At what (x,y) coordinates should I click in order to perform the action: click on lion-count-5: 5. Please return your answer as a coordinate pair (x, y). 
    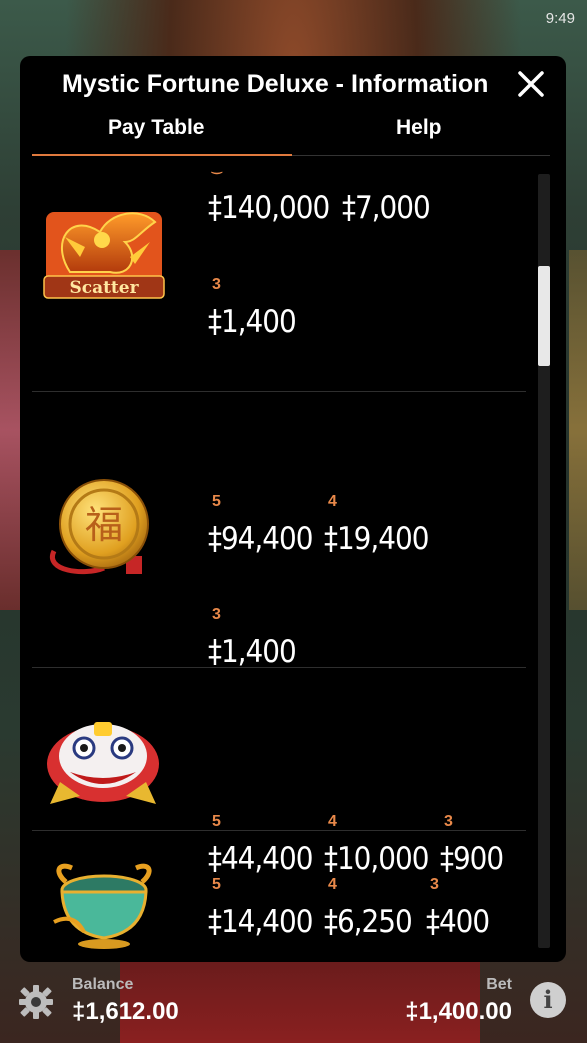
    Looking at the image, I should click on (216, 821).